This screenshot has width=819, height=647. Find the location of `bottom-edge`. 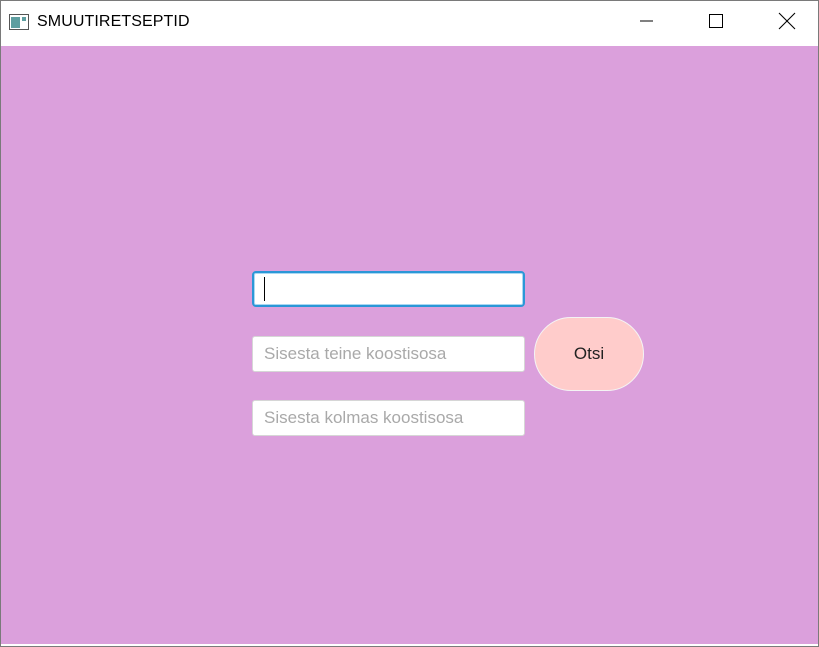

bottom-edge is located at coordinates (409, 643).